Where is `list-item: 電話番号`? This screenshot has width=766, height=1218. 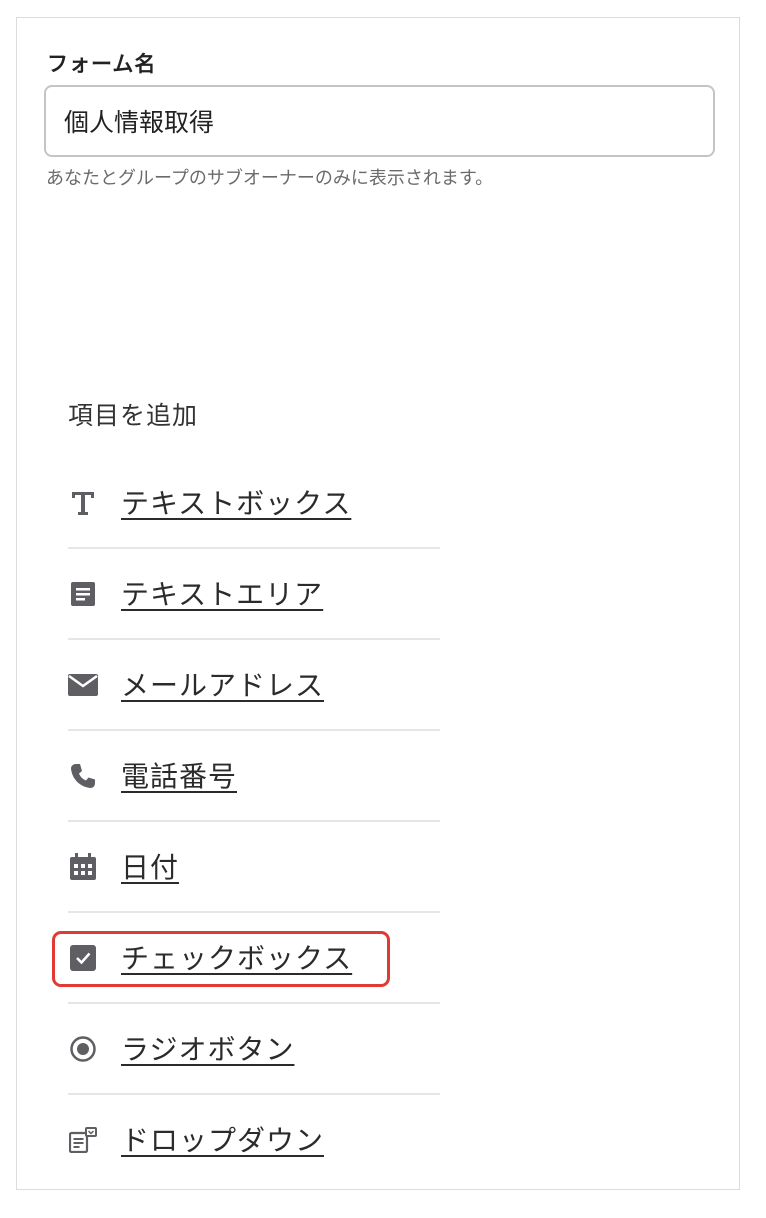 list-item: 電話番号 is located at coordinates (254, 776).